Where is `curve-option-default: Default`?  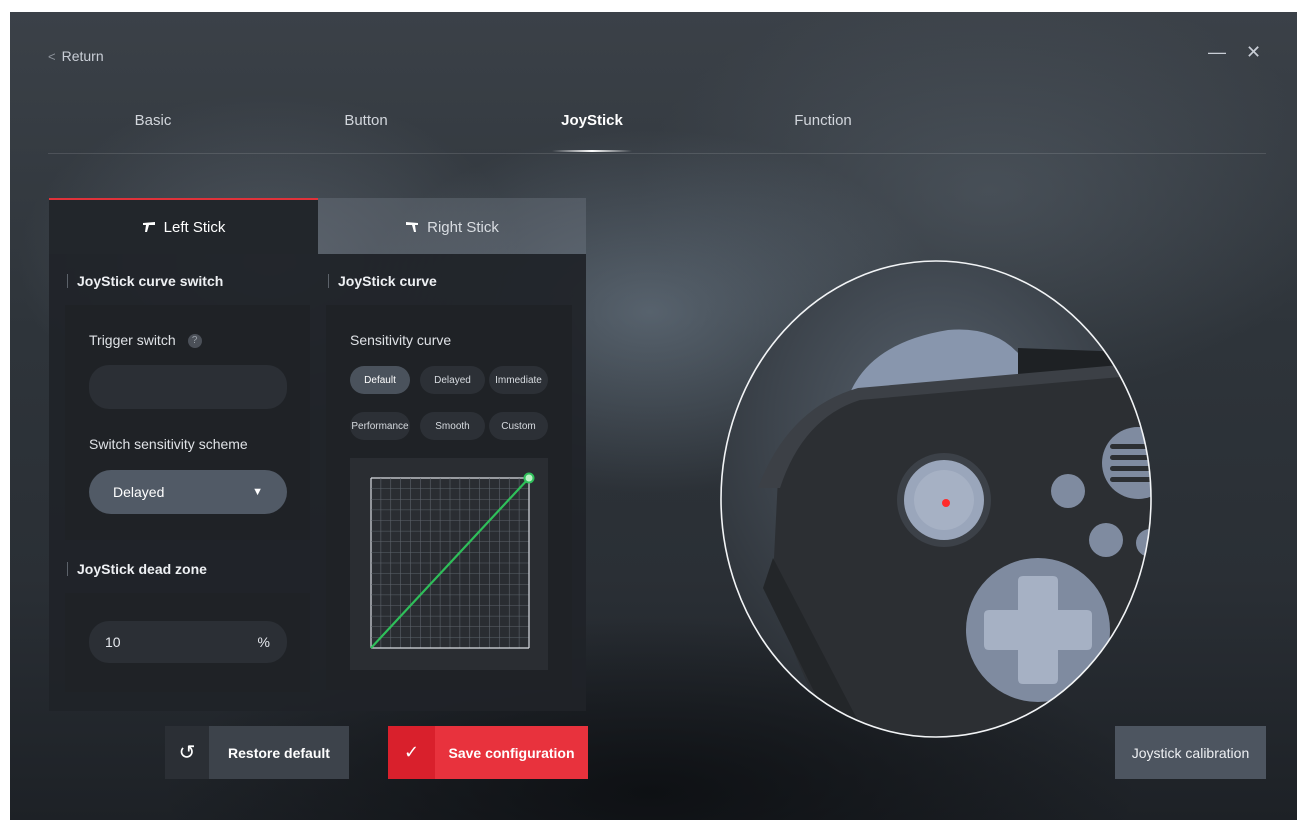 curve-option-default: Default is located at coordinates (380, 380).